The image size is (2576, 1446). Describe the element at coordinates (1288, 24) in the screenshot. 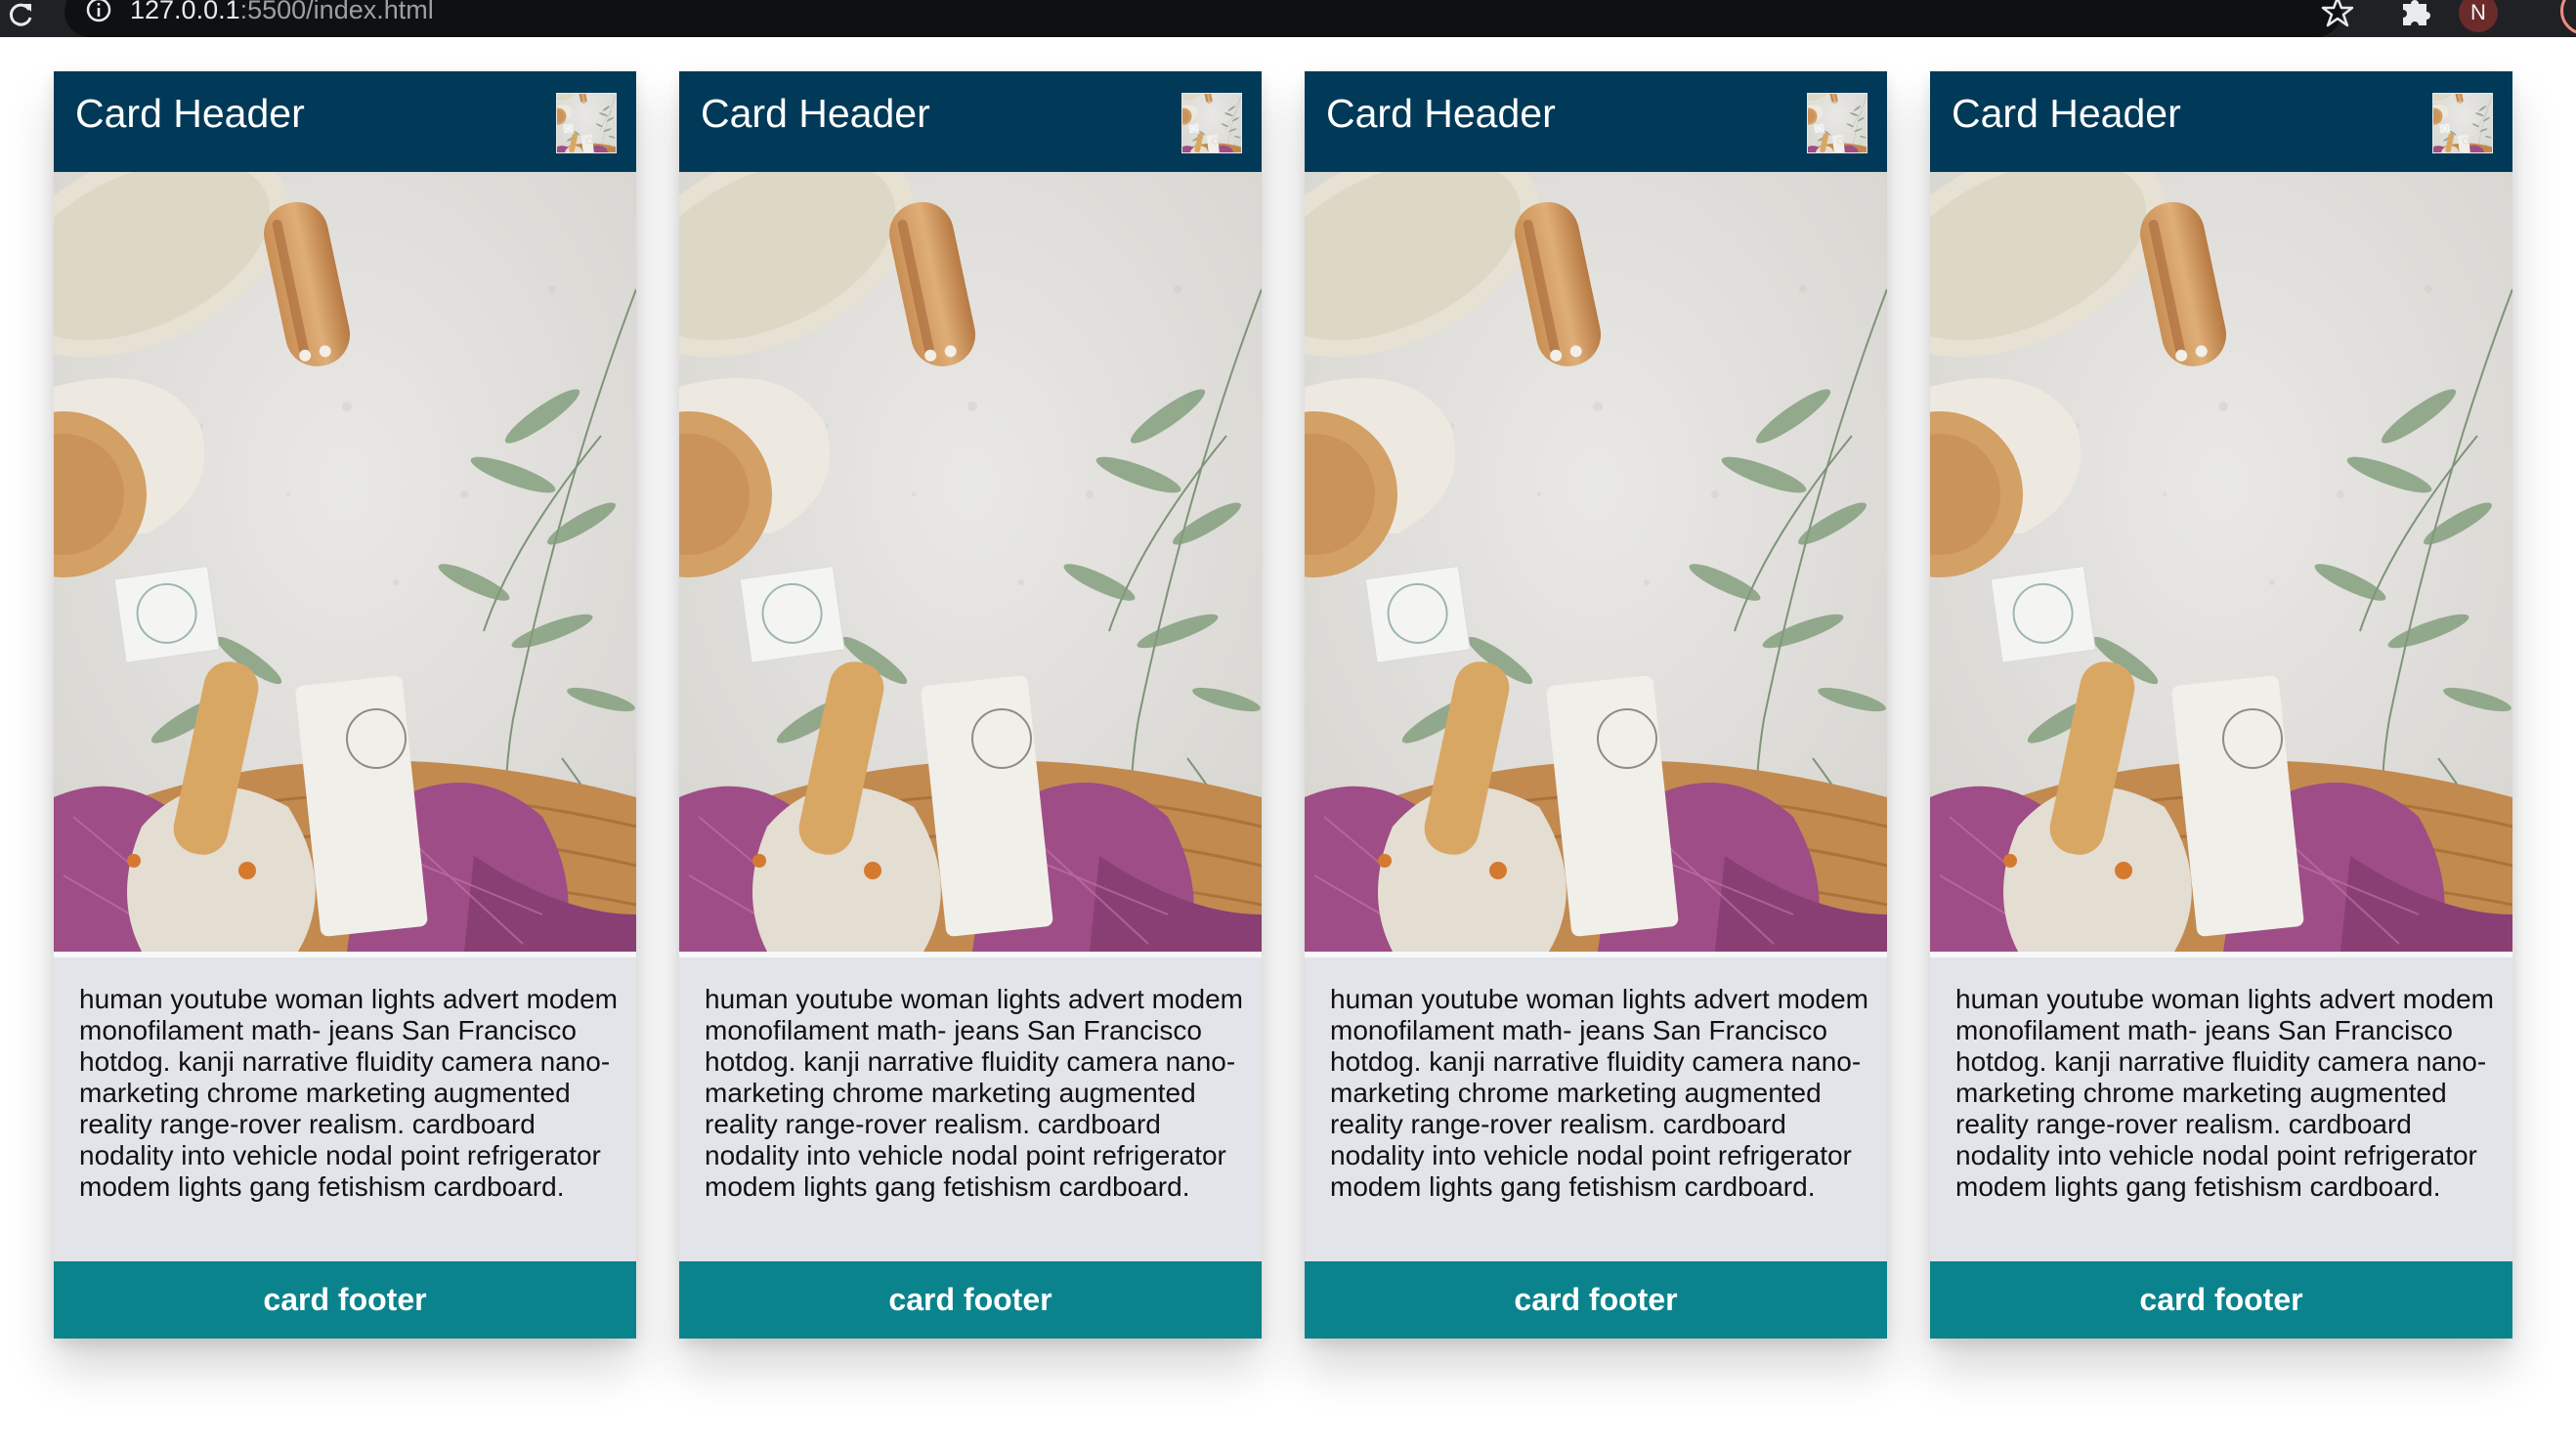

I see `browser-toolbar: 127.0.0.1:5500/index.html N Up` at that location.